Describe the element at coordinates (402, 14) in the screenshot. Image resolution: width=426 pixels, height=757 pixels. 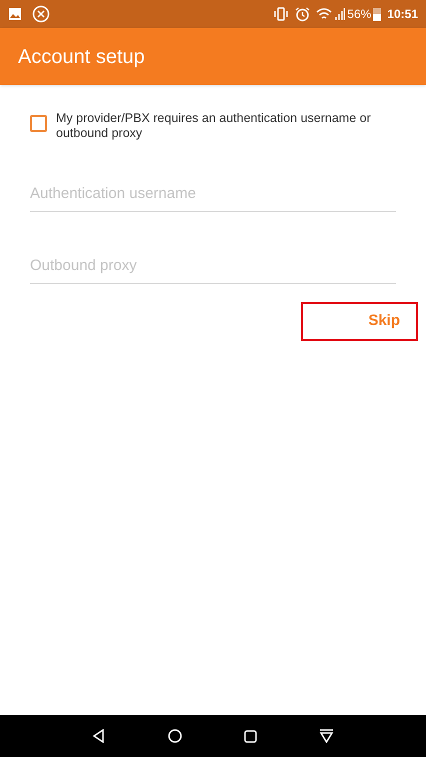
I see `clock: 10:51` at that location.